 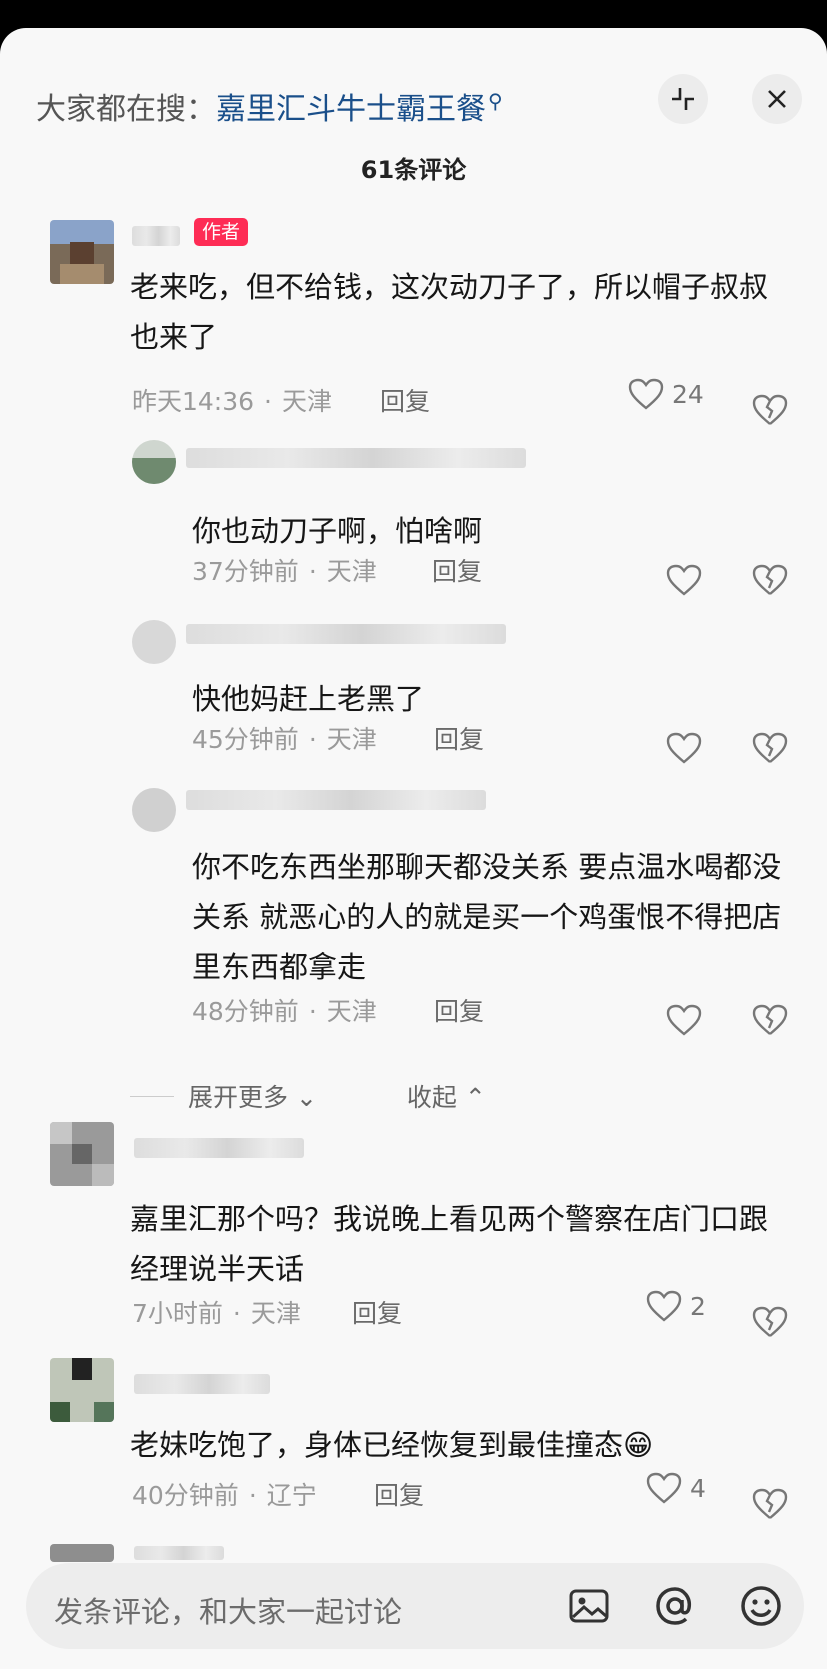 What do you see at coordinates (245, 571) in the screenshot?
I see `reply-time: 37分钟前` at bounding box center [245, 571].